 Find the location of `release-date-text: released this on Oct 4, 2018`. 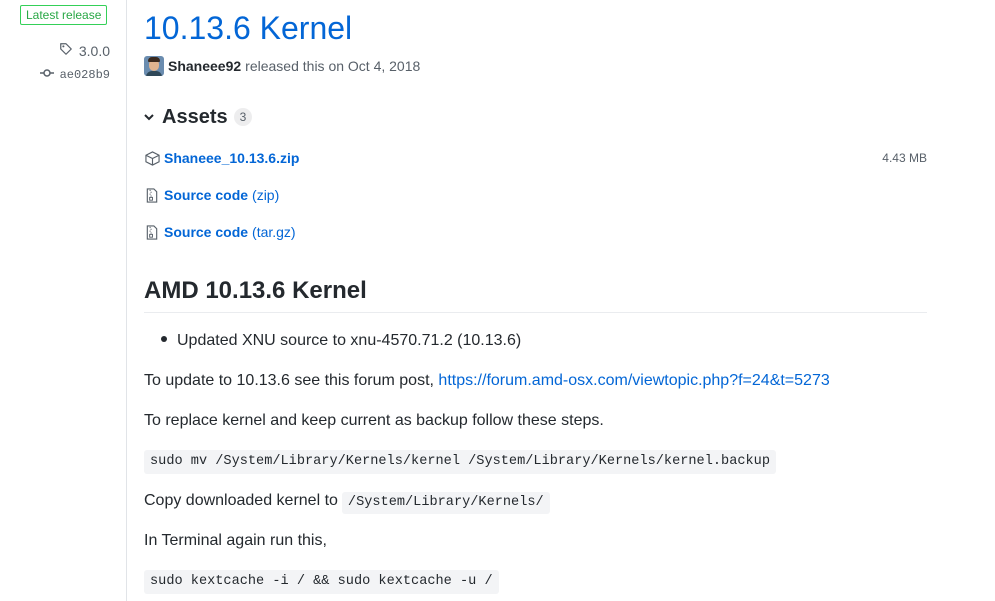

release-date-text: released this on Oct 4, 2018 is located at coordinates (333, 66).